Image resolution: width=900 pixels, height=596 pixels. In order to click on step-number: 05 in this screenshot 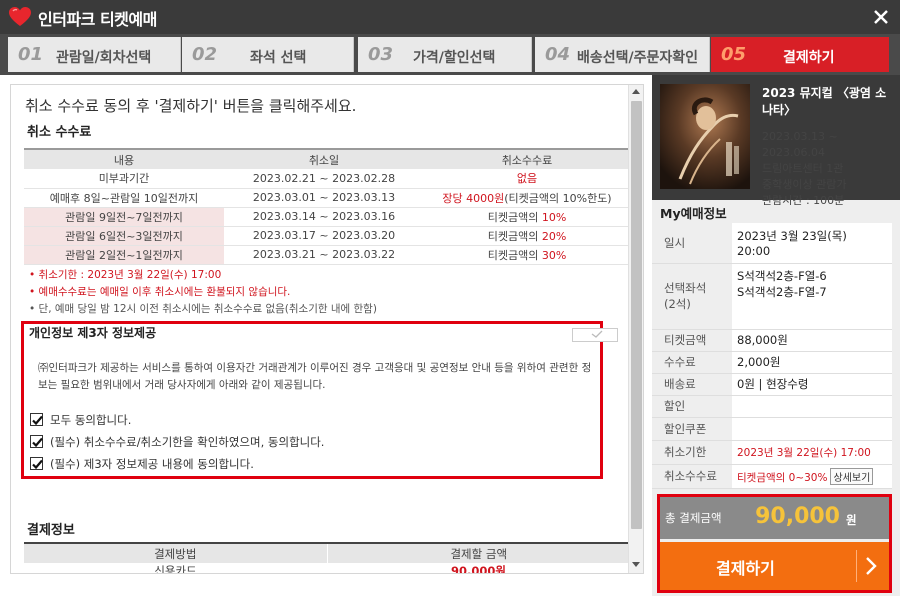, I will do `click(734, 54)`.